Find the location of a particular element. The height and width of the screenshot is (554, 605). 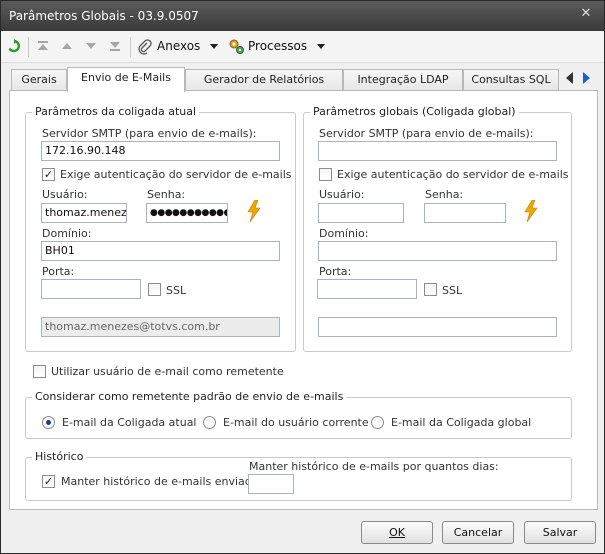

global-user-label: Usuário: is located at coordinates (342, 194).